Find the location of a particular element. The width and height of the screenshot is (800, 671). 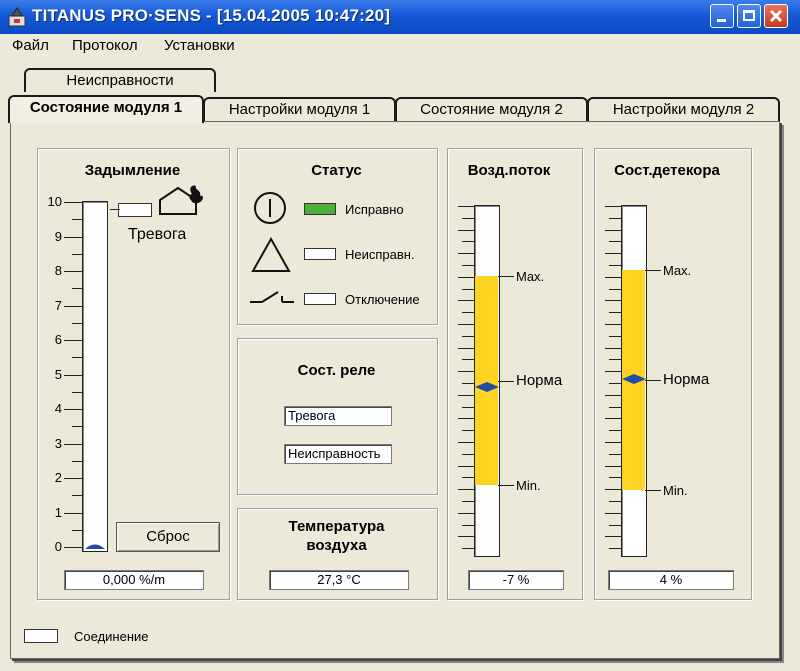

disable-indicator is located at coordinates (320, 299).